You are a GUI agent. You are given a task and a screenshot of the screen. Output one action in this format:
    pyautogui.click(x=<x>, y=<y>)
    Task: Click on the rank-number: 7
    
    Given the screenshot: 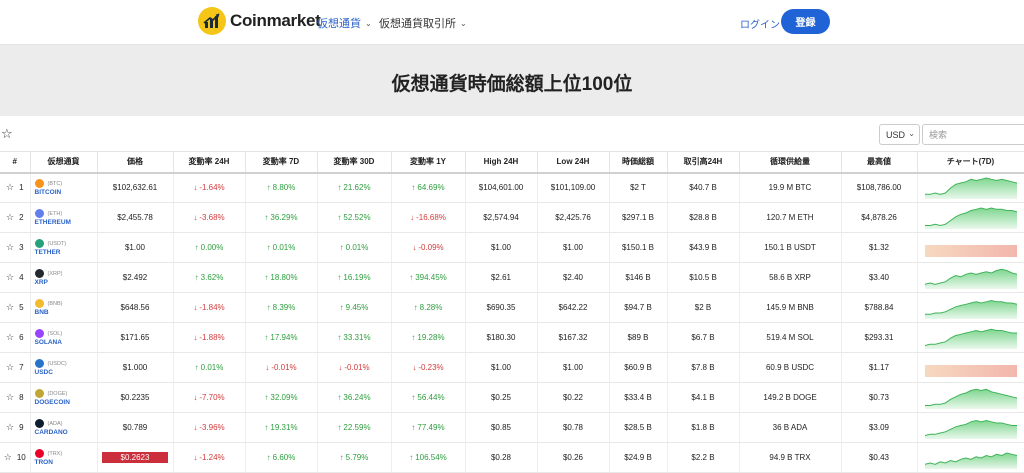 What is the action you would take?
    pyautogui.click(x=21, y=367)
    